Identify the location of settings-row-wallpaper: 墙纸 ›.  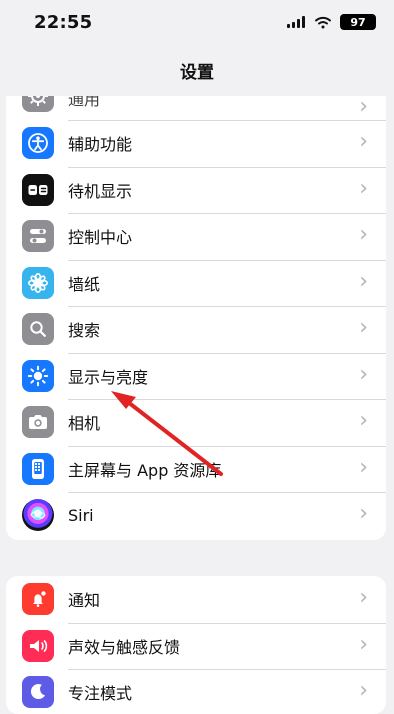
(196, 283).